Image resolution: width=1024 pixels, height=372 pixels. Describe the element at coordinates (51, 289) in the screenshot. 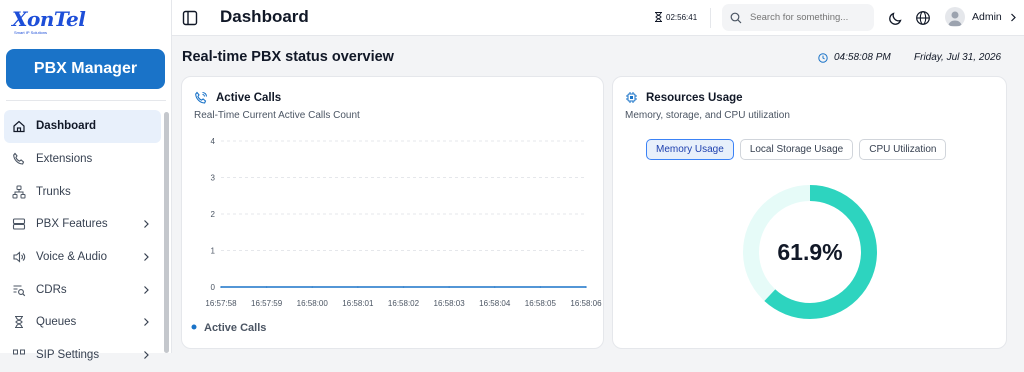

I see `sidebar-item-label: CDRs` at that location.